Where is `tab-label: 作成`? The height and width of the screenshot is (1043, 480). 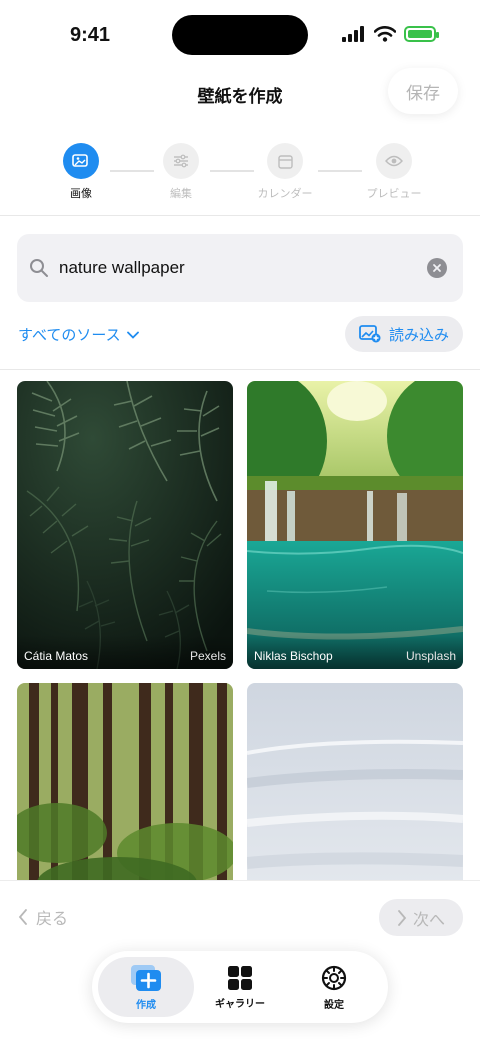 tab-label: 作成 is located at coordinates (146, 1005).